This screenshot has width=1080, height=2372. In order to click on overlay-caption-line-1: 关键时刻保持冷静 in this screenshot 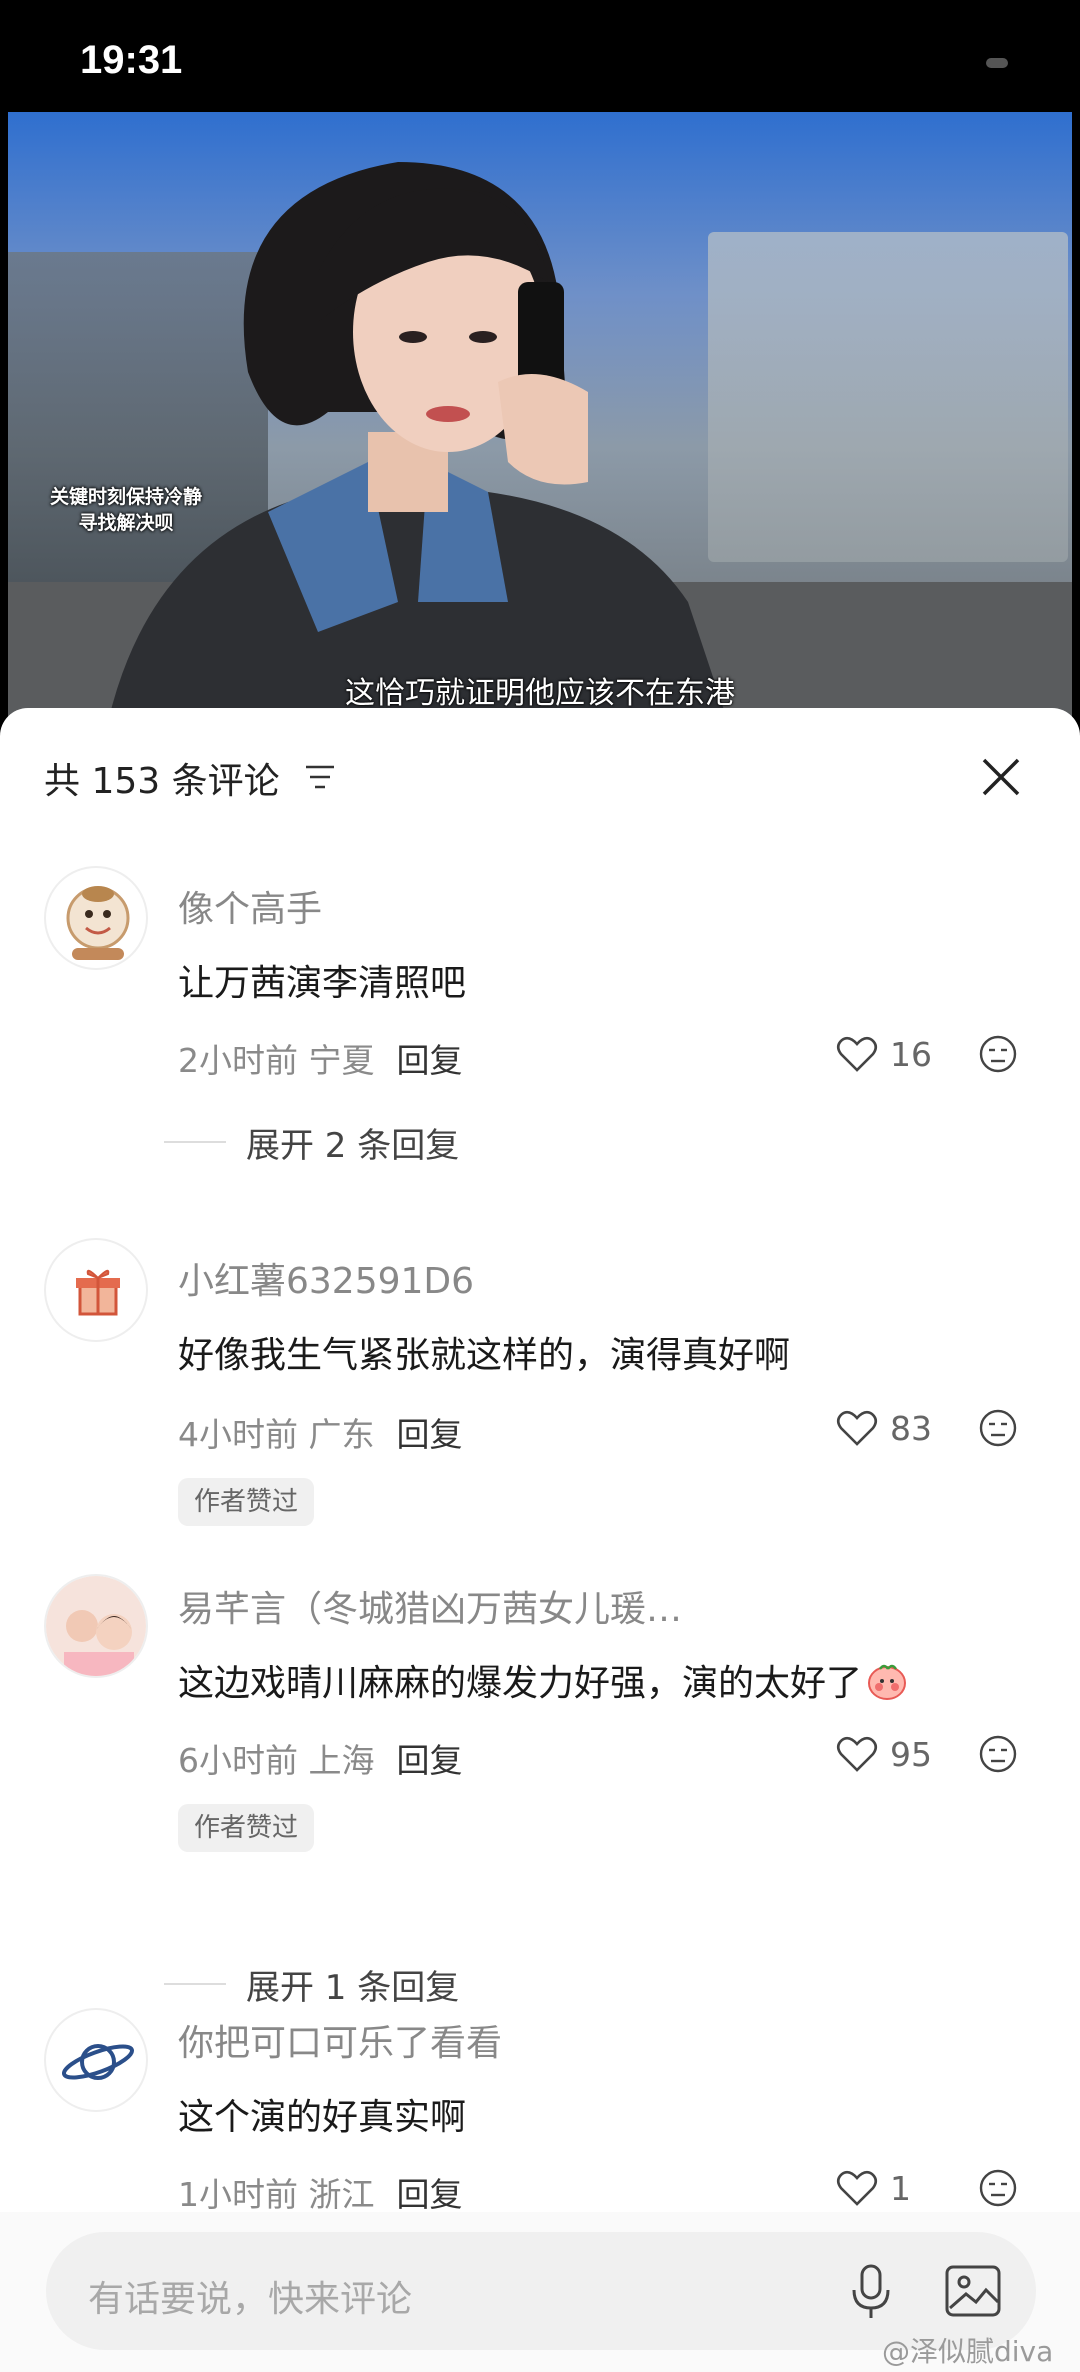, I will do `click(126, 497)`.